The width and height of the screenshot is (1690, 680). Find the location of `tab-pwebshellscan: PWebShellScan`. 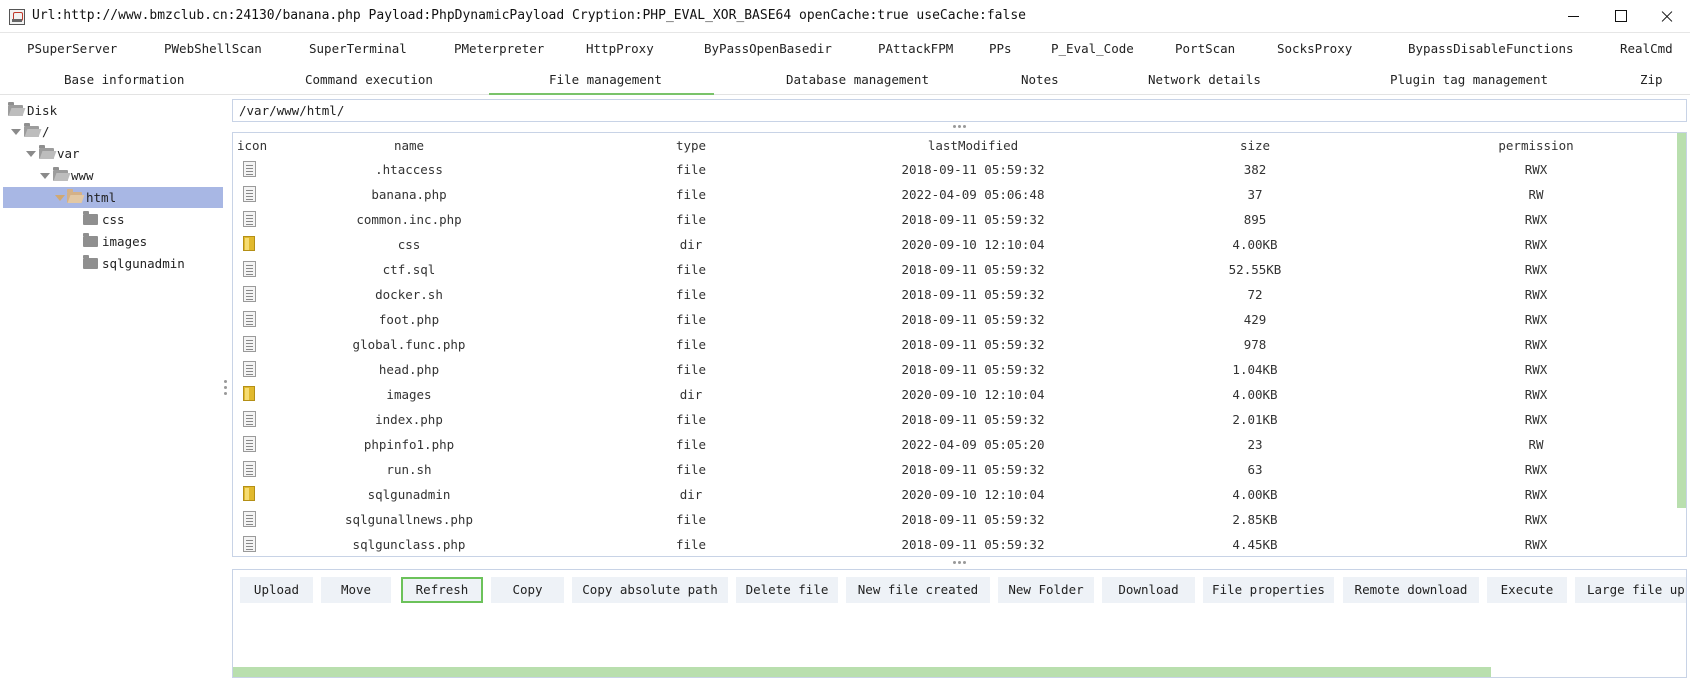

tab-pwebshellscan: PWebShellScan is located at coordinates (213, 48).